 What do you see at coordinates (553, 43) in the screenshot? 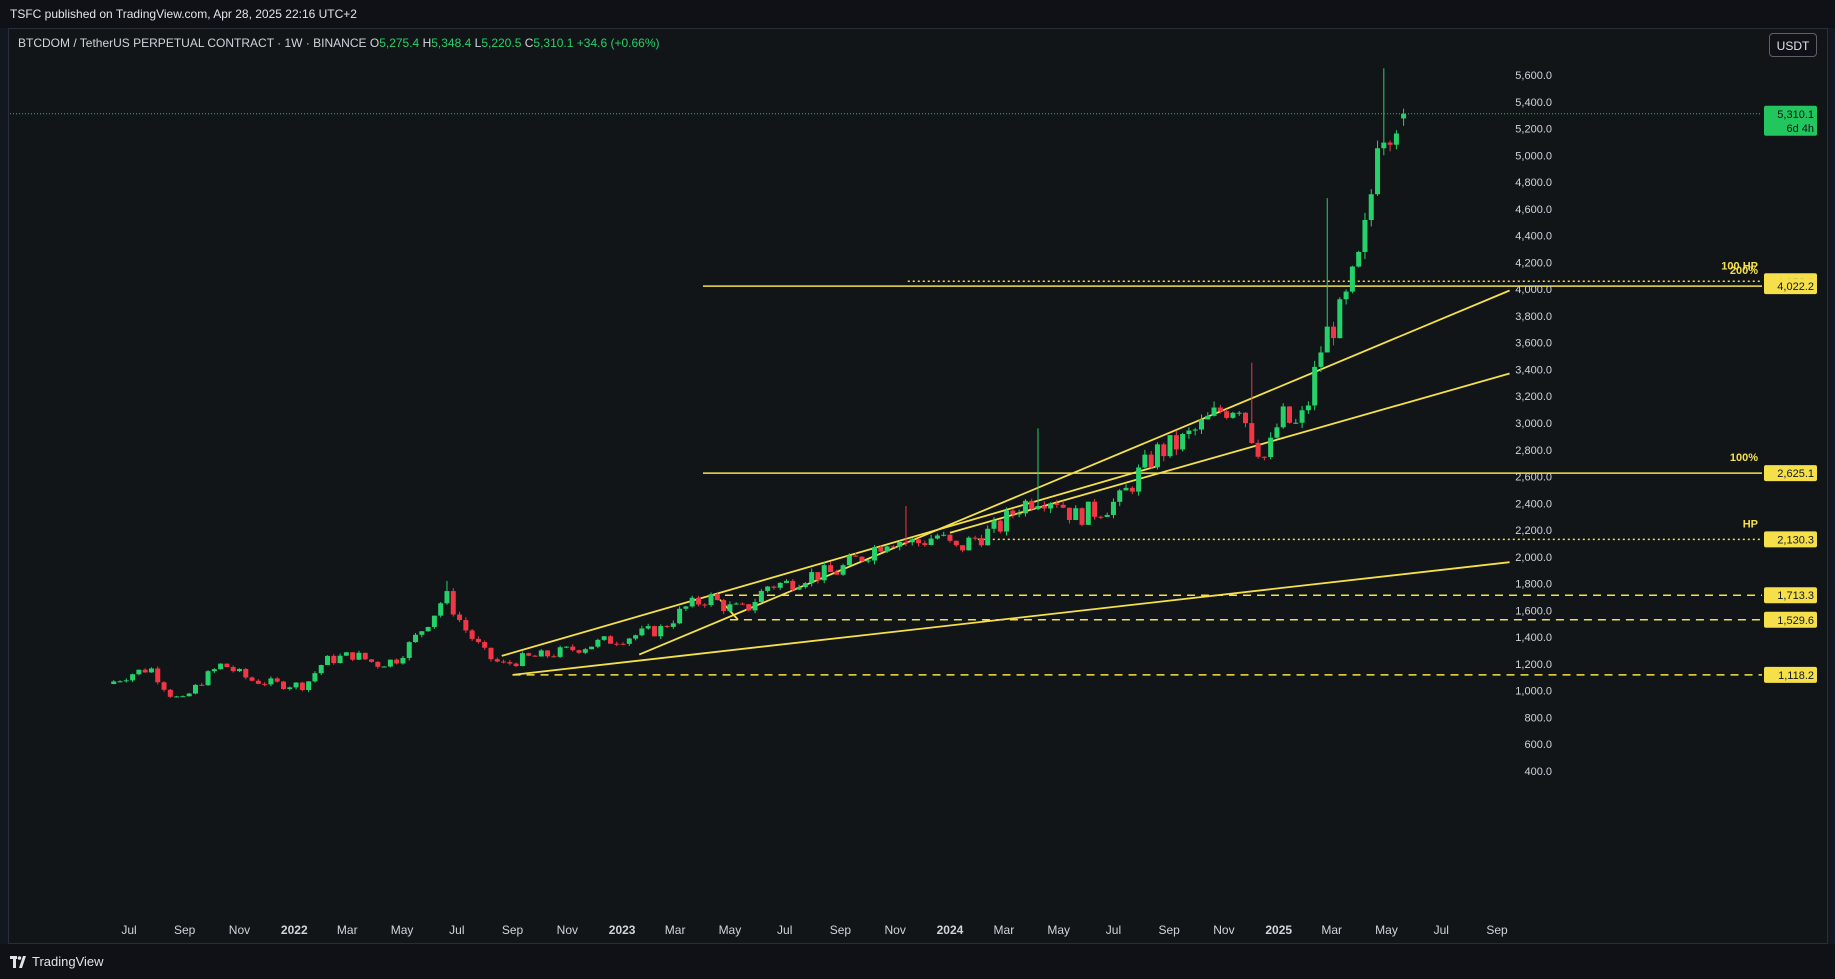
I see `close-value: 5,310.1` at bounding box center [553, 43].